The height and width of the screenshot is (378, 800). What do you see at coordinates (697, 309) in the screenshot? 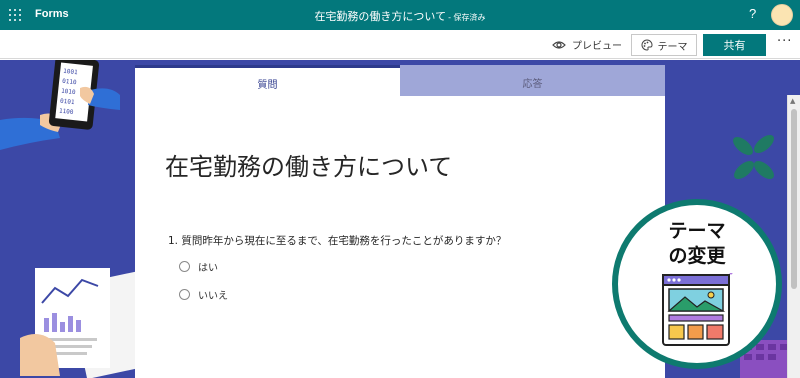
I see `theme-layout-icon` at bounding box center [697, 309].